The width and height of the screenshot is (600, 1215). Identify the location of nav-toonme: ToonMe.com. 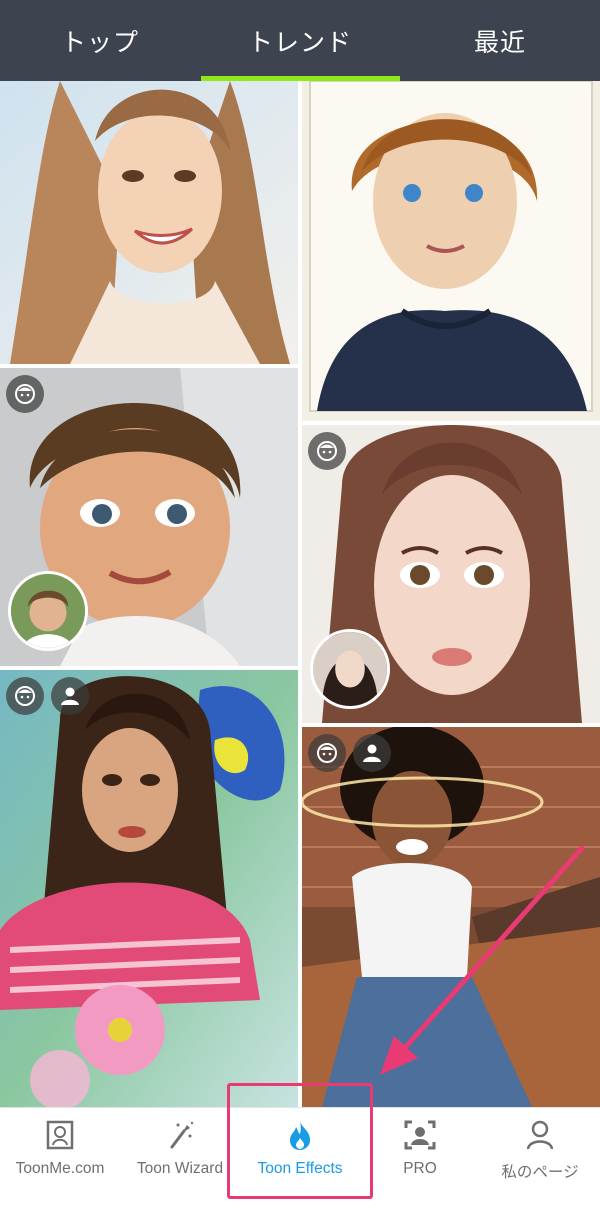
(60, 1161).